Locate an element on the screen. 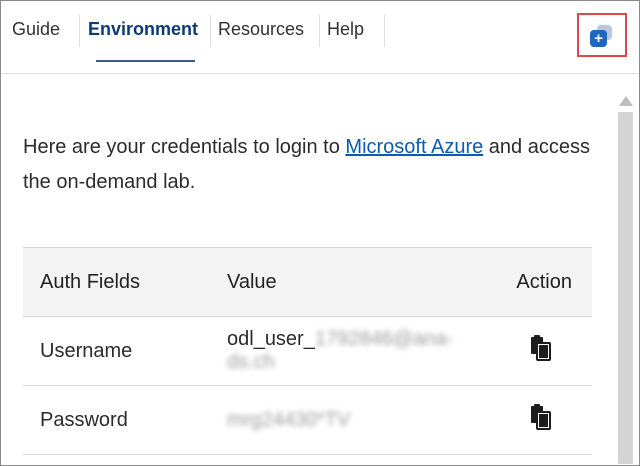 Image resolution: width=640 pixels, height=466 pixels. table-header-row: Auth Fields Value Action is located at coordinates (307, 282).